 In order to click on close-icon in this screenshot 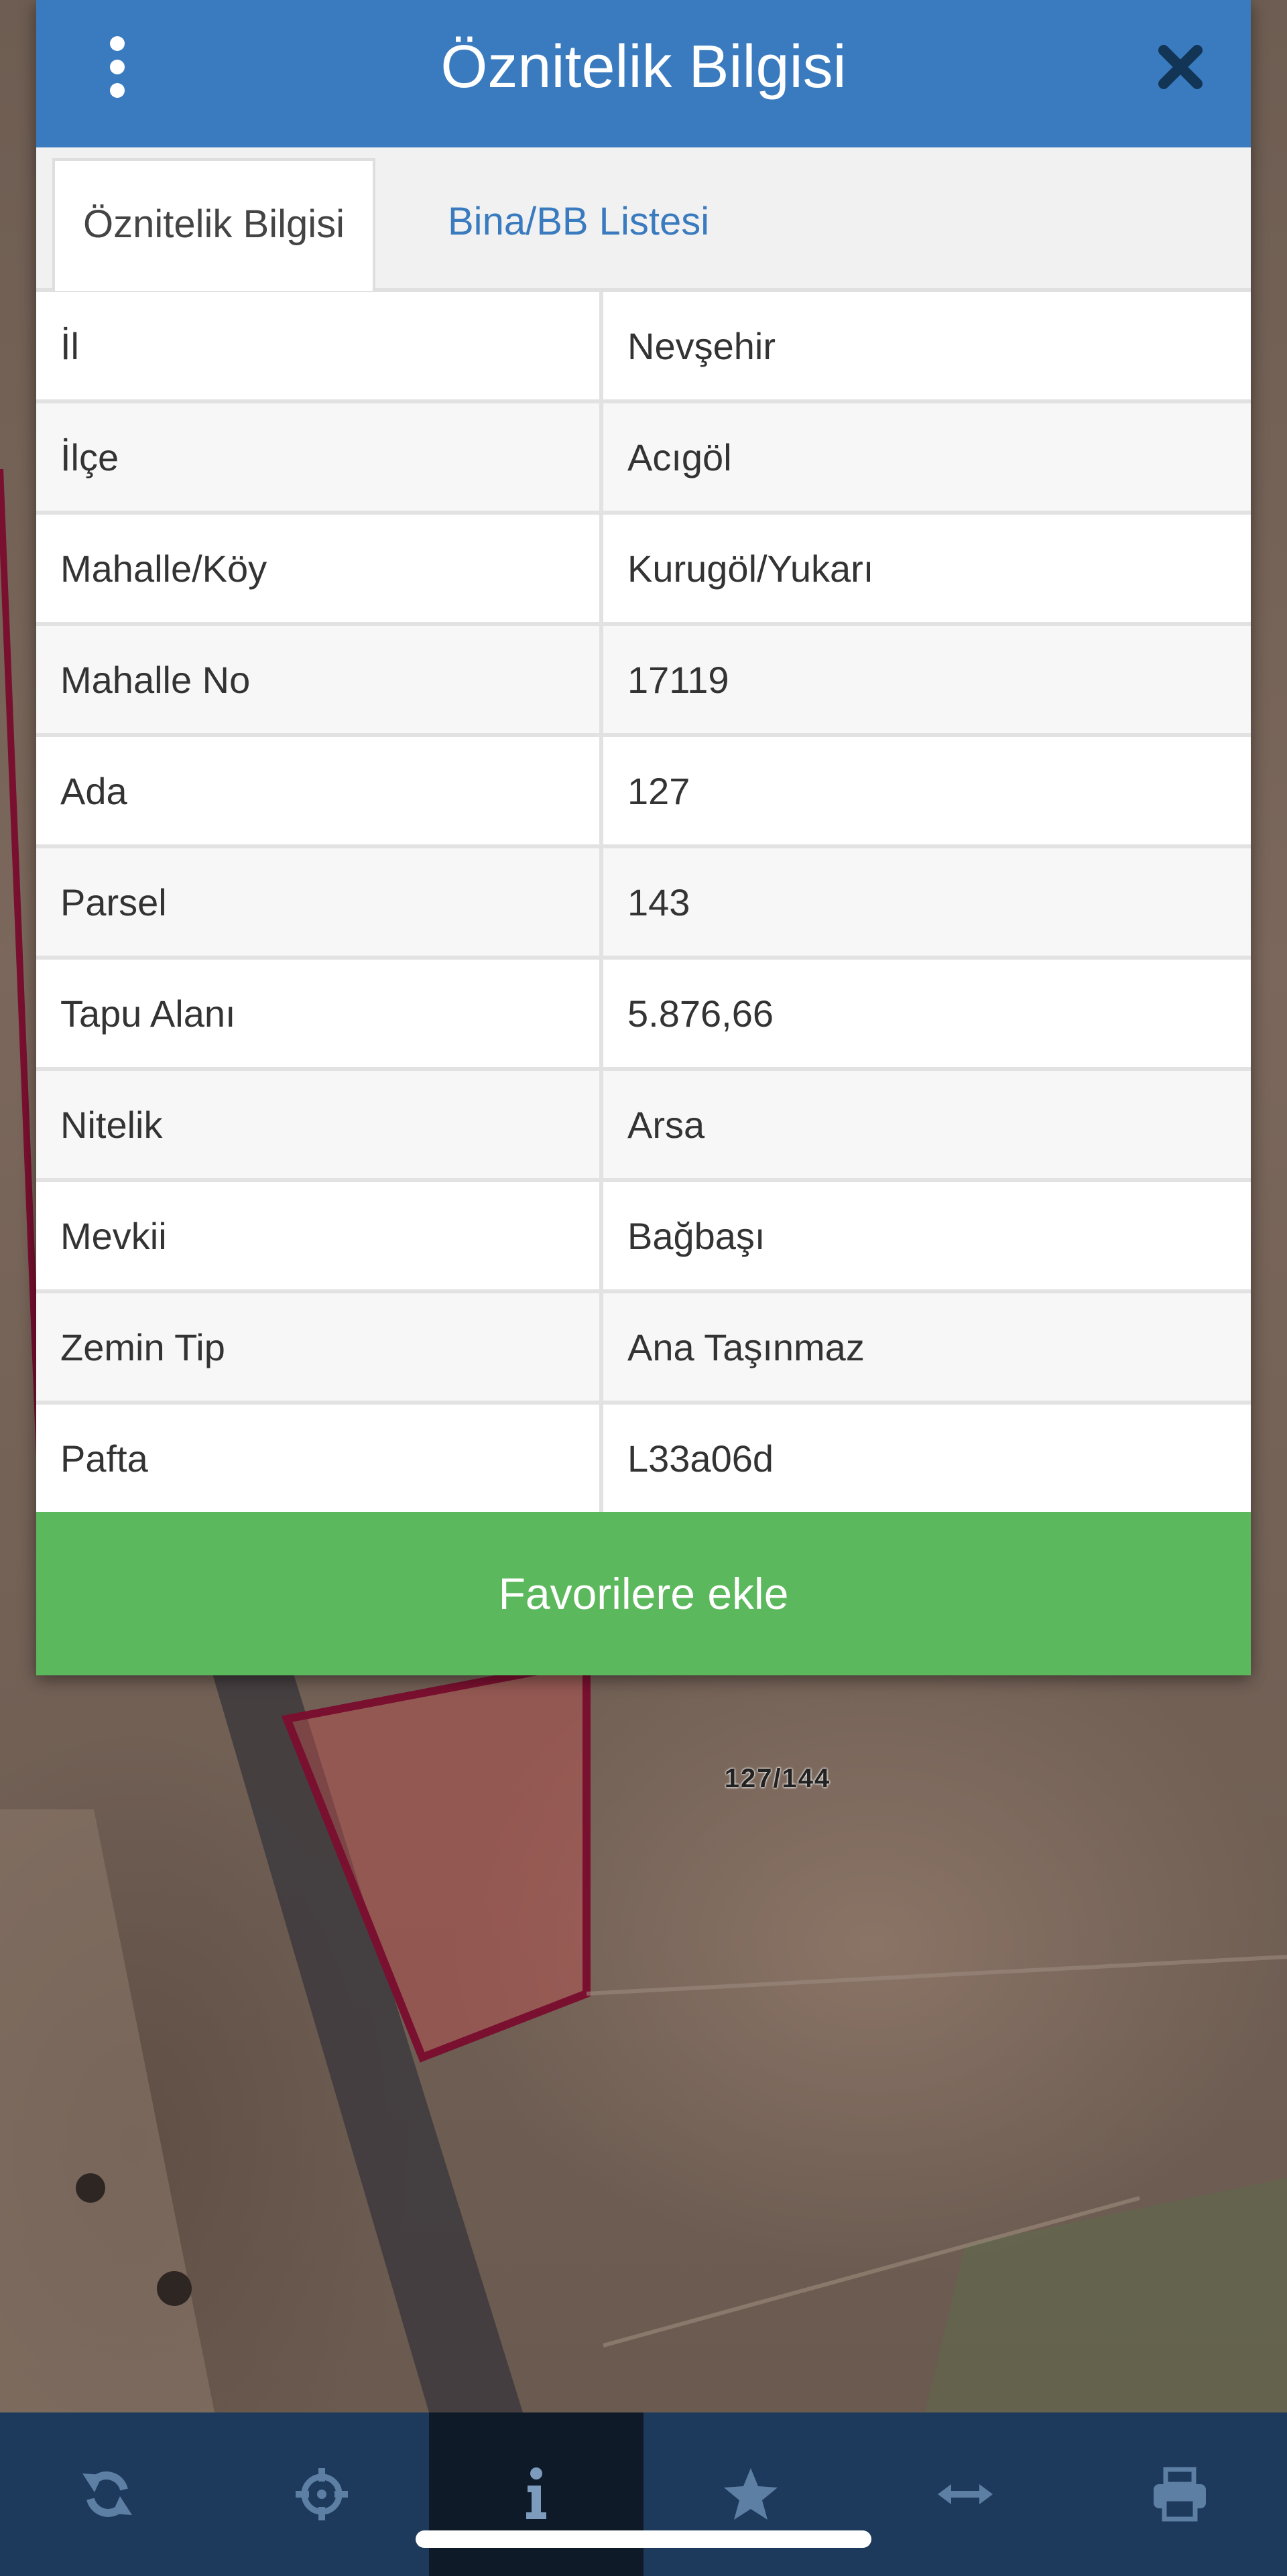, I will do `click(1180, 67)`.